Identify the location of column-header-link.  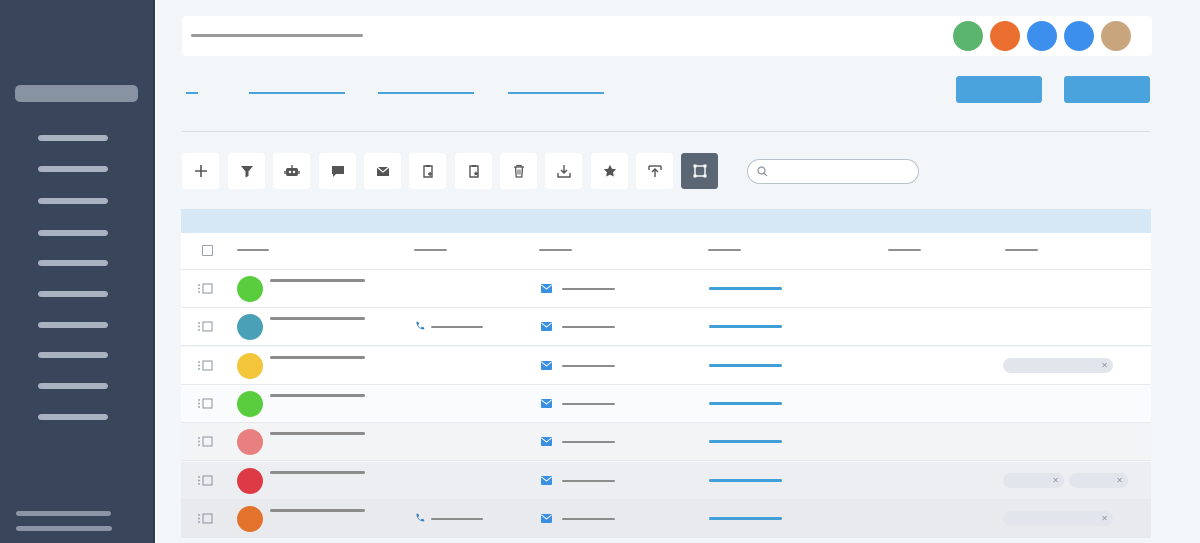
(724, 250).